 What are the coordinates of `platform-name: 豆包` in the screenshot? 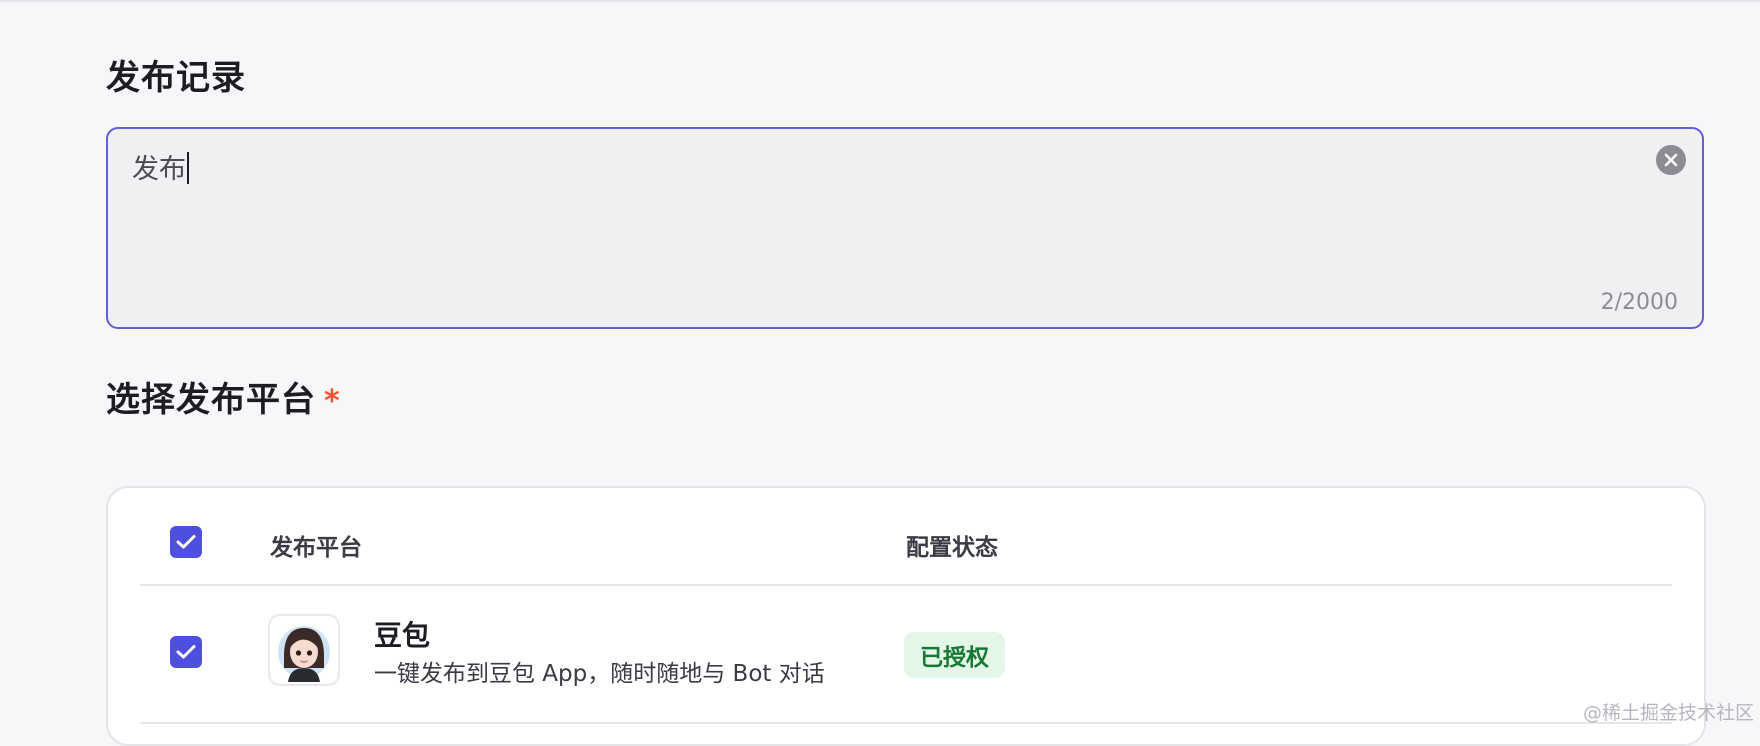 It's located at (402, 635).